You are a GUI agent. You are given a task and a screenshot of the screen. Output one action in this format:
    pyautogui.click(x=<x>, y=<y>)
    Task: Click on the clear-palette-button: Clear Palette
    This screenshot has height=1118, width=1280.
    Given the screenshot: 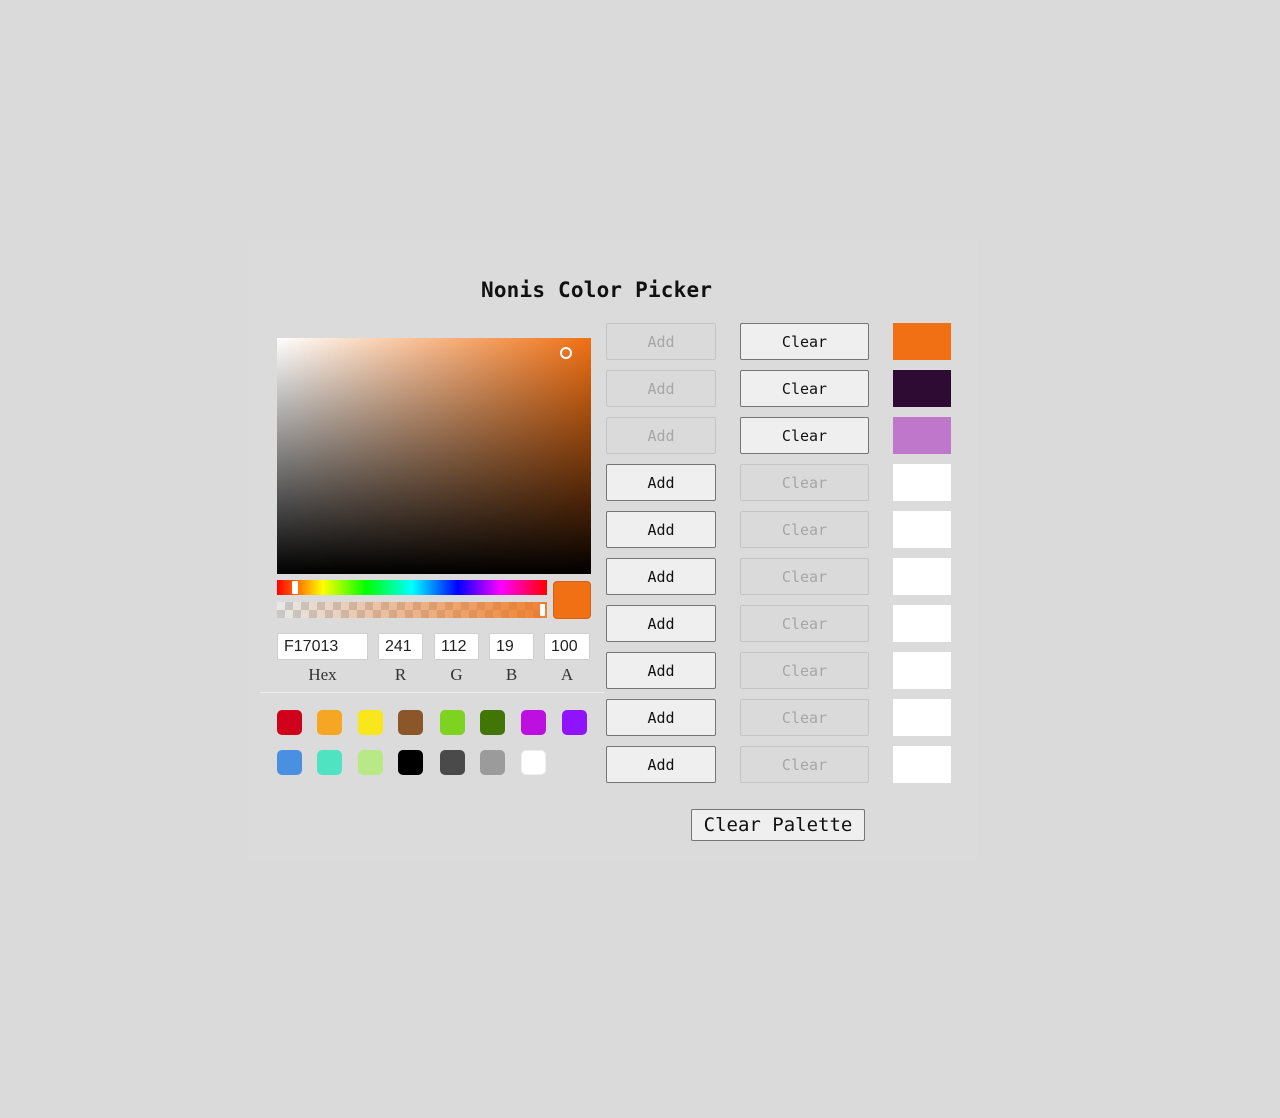 What is the action you would take?
    pyautogui.click(x=778, y=825)
    